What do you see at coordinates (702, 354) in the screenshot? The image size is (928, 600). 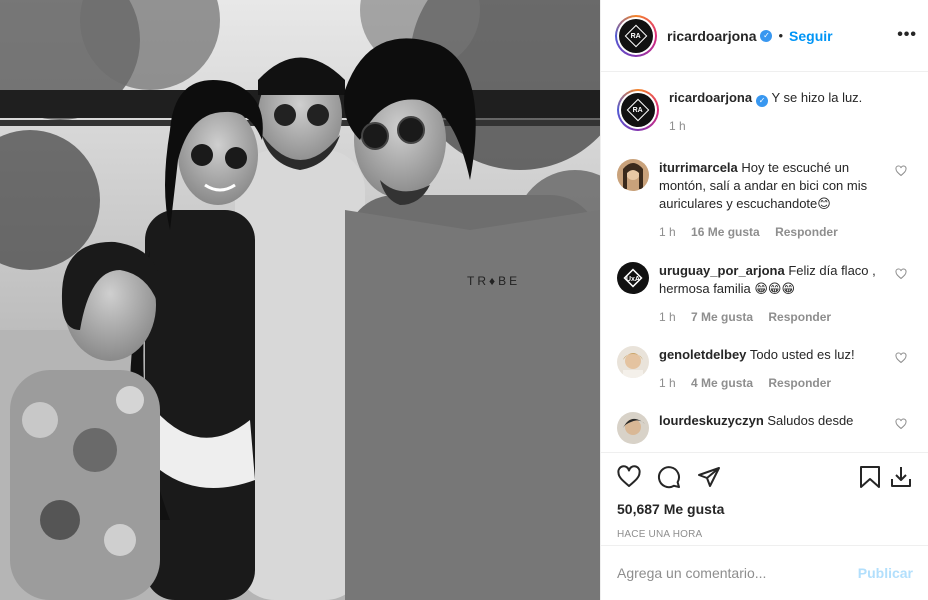 I see `comment-username: genoletdelbey` at bounding box center [702, 354].